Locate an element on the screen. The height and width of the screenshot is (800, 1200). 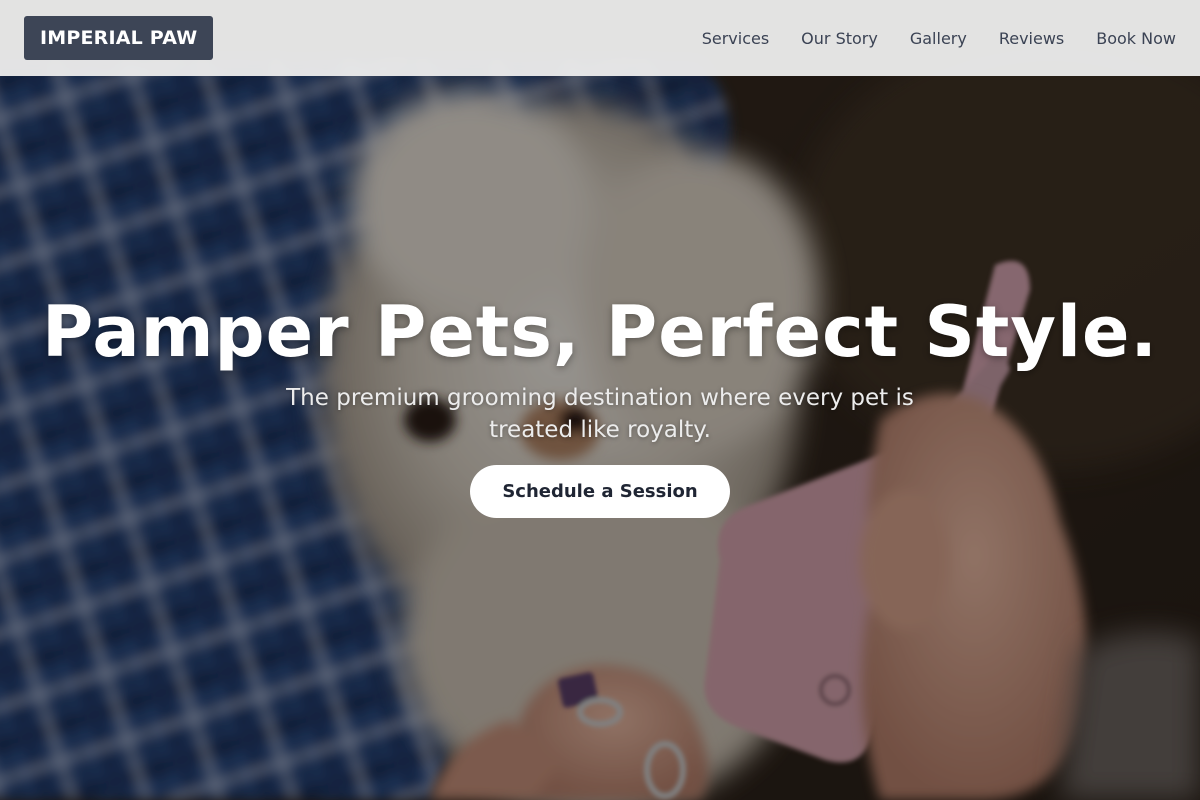
schedule-session-button: Schedule a Session is located at coordinates (600, 491).